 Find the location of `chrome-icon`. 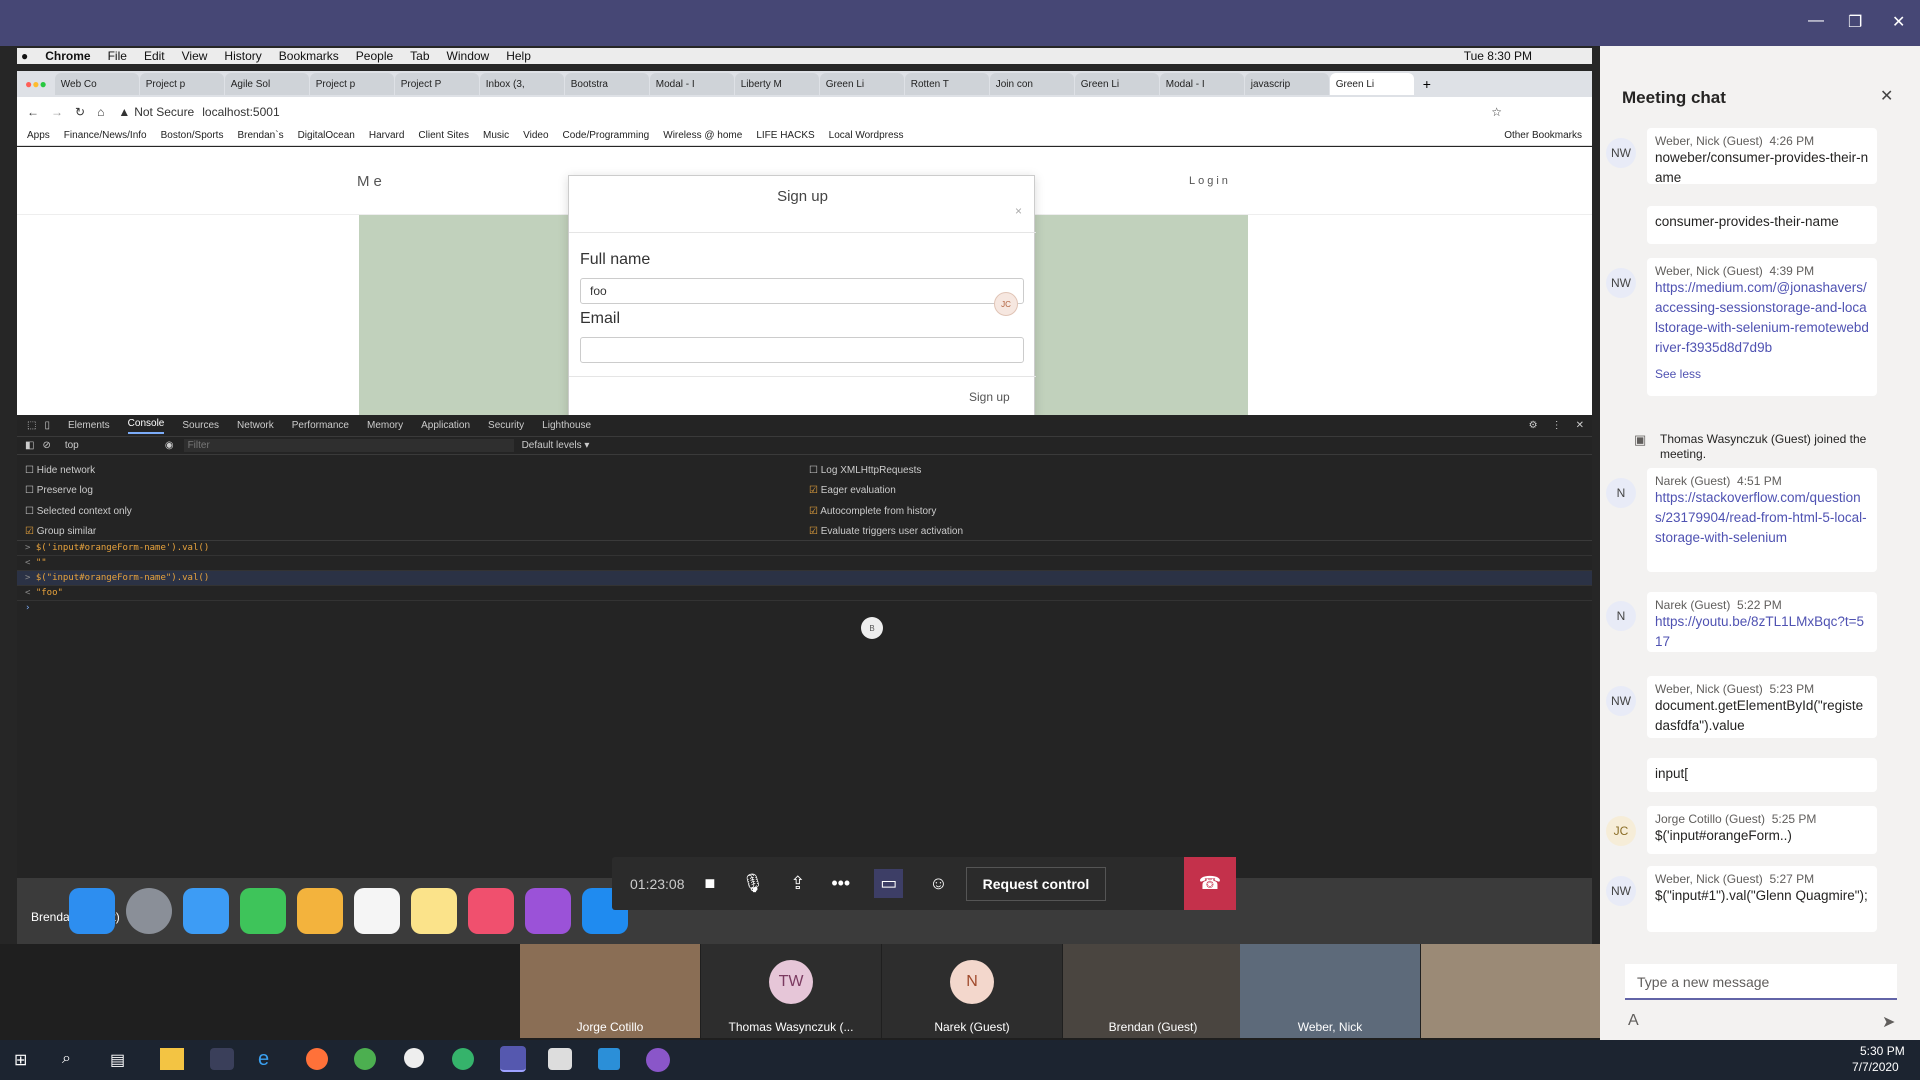

chrome-icon is located at coordinates (365, 1059).